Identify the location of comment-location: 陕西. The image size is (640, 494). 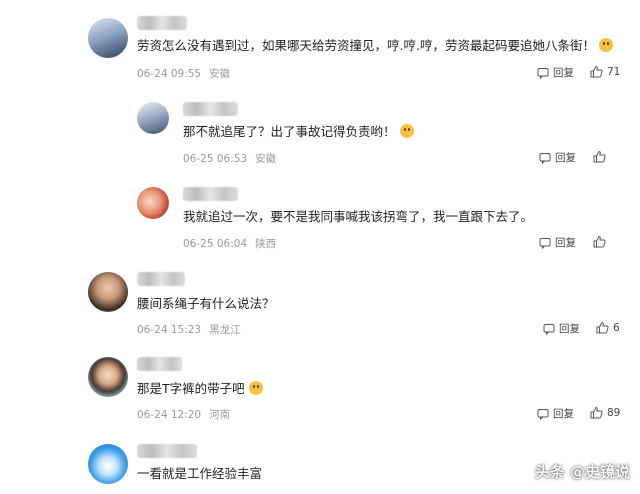
(266, 244).